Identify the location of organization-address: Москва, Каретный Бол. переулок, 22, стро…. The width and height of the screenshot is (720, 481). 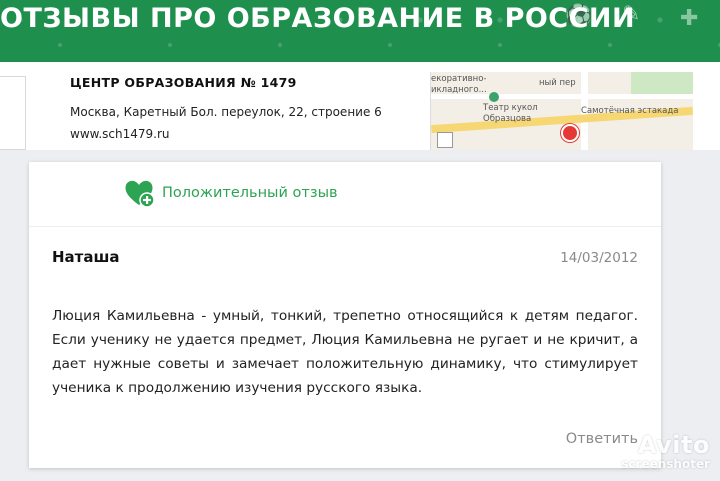
(226, 112).